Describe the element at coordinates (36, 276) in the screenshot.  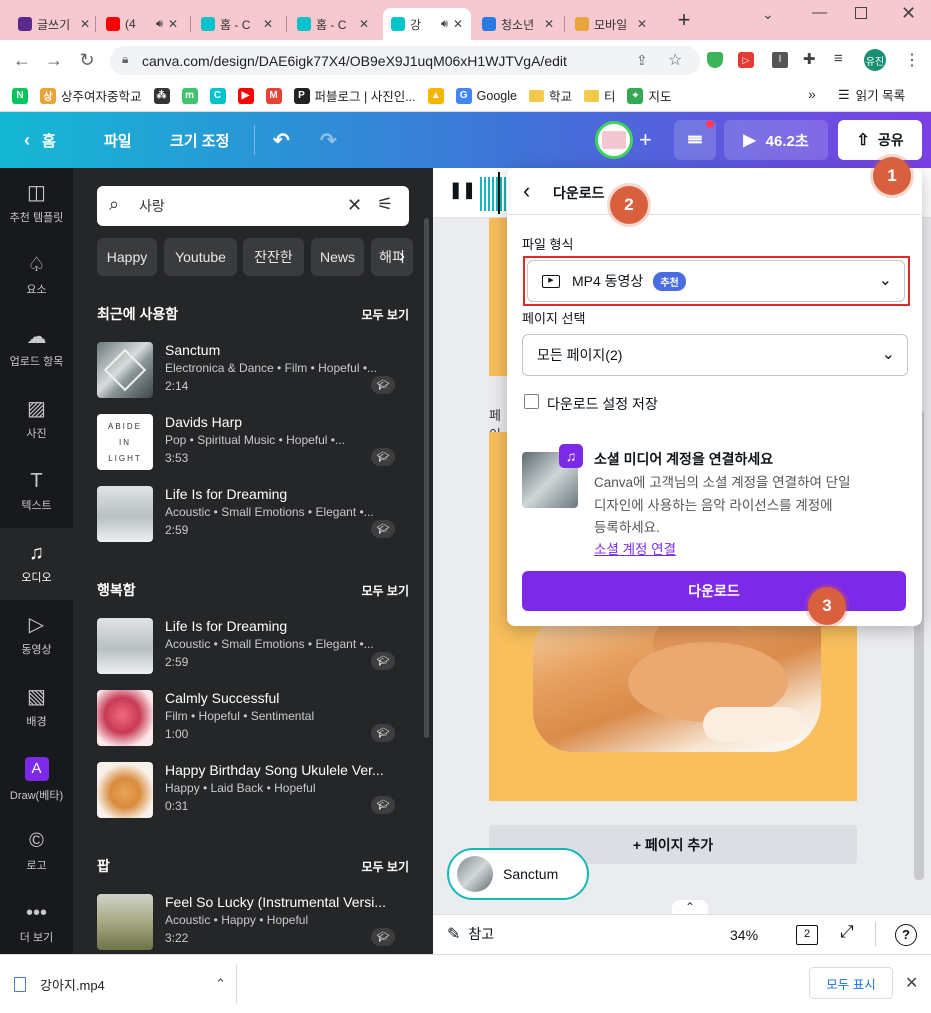
I see `rail-item-elements: ♤ 요소` at that location.